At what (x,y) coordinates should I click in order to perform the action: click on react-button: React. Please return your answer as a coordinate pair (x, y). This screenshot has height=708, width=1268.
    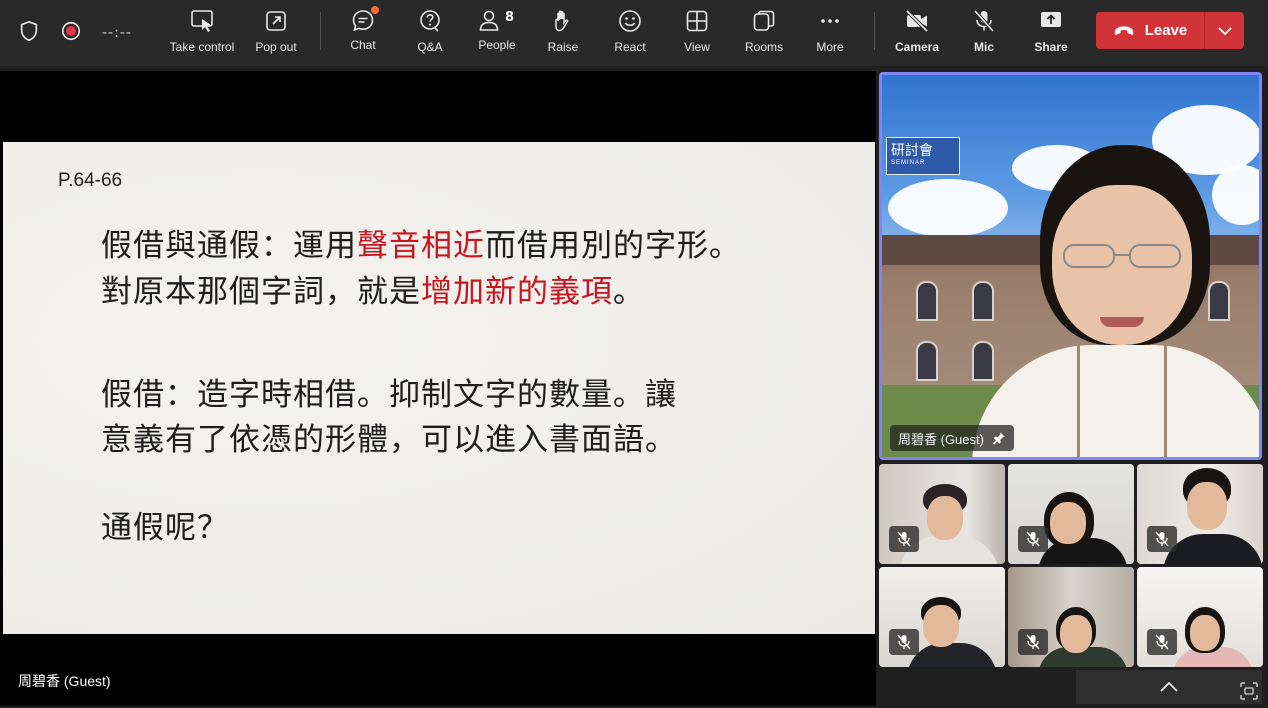
    Looking at the image, I should click on (630, 33).